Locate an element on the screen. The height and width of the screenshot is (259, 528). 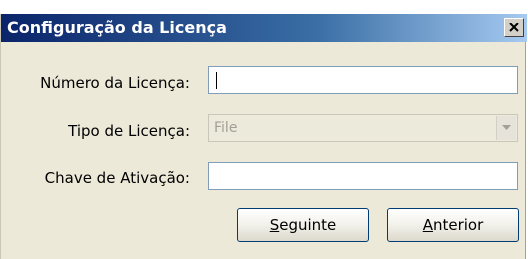
dropdown-button is located at coordinates (506, 128).